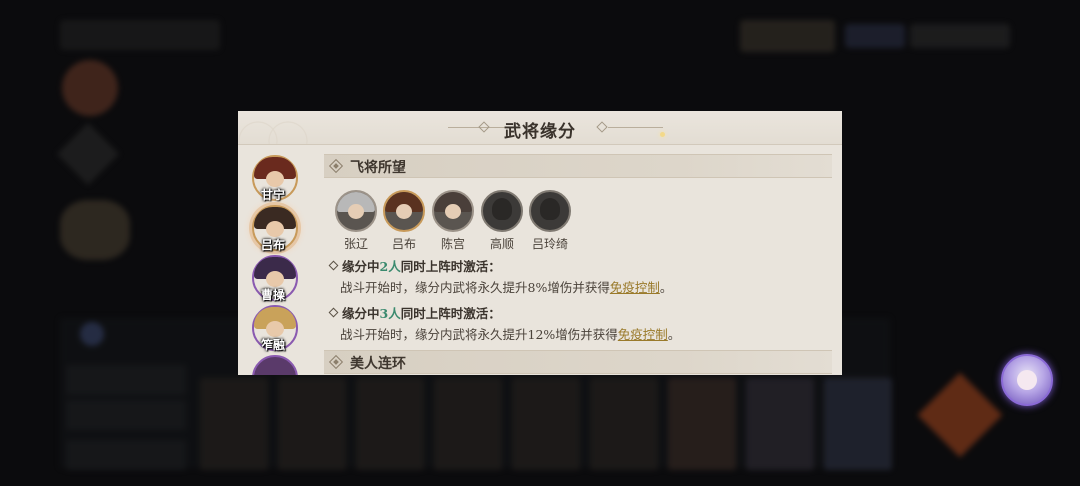  I want to click on hero-name: 吕布, so click(272, 245).